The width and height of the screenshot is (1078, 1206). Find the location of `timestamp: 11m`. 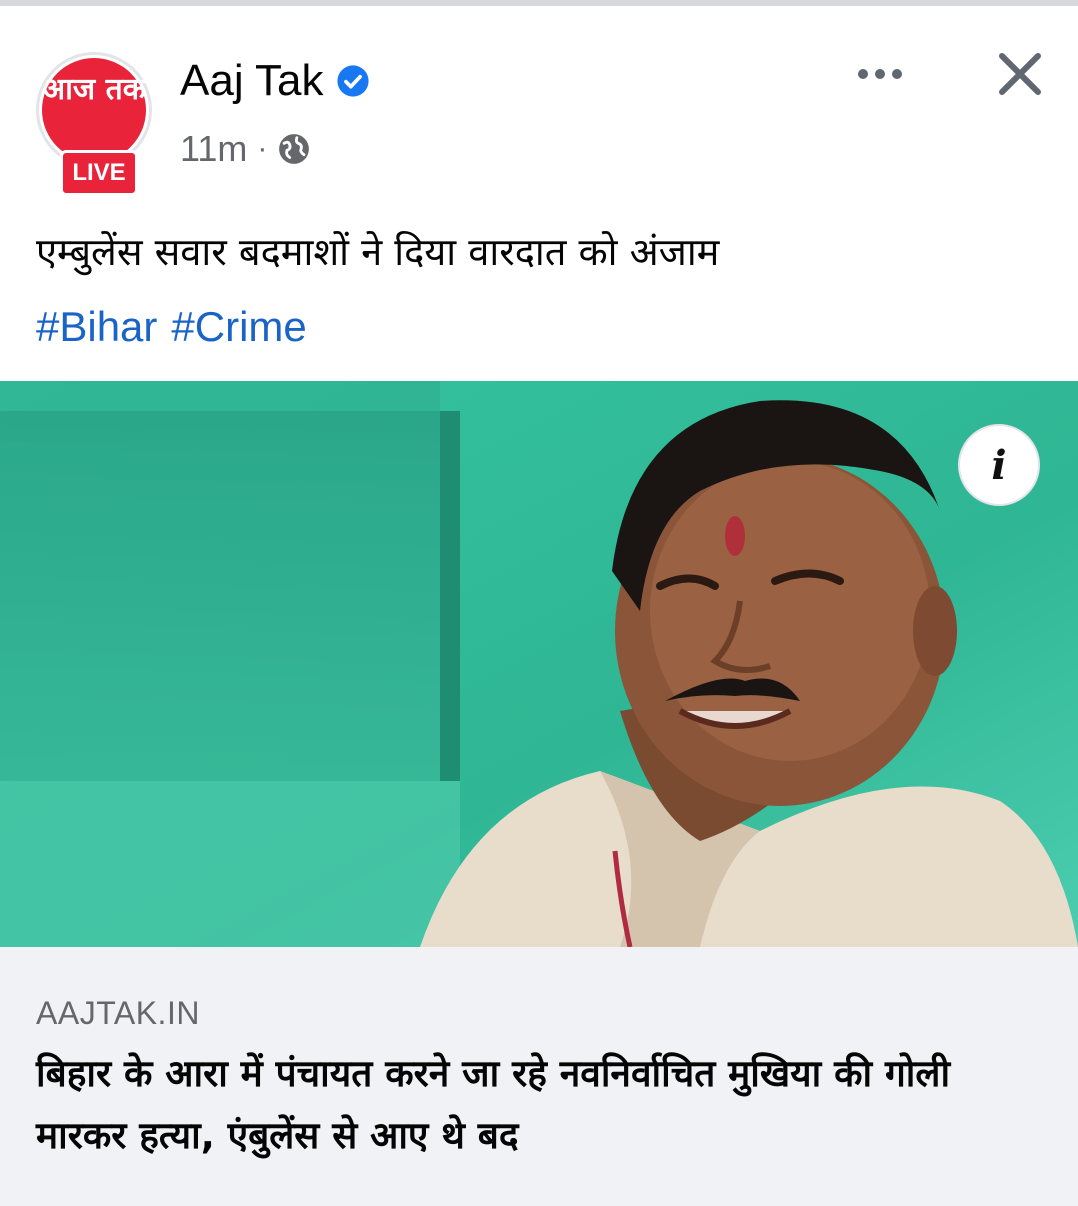

timestamp: 11m is located at coordinates (213, 149).